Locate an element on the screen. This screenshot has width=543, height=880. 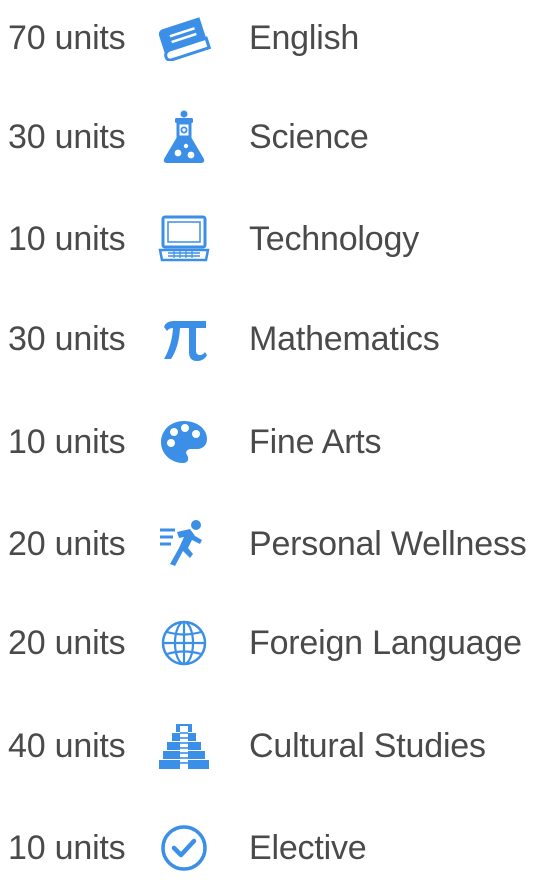
subject-label: Elective is located at coordinates (308, 848).